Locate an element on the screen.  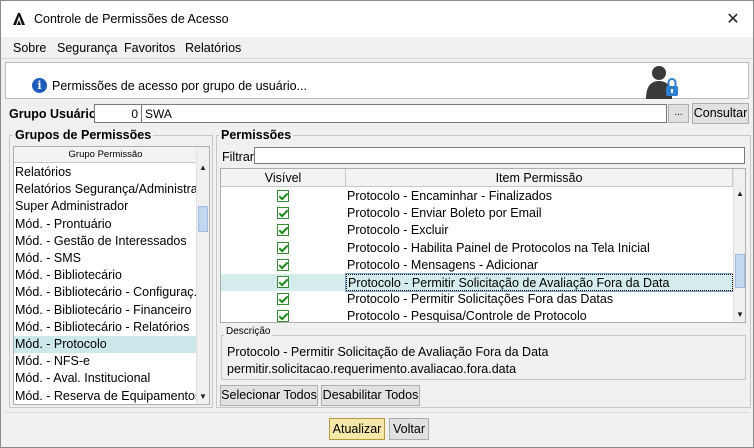
group-list-item: Mód. - Protocolo is located at coordinates (105, 344).